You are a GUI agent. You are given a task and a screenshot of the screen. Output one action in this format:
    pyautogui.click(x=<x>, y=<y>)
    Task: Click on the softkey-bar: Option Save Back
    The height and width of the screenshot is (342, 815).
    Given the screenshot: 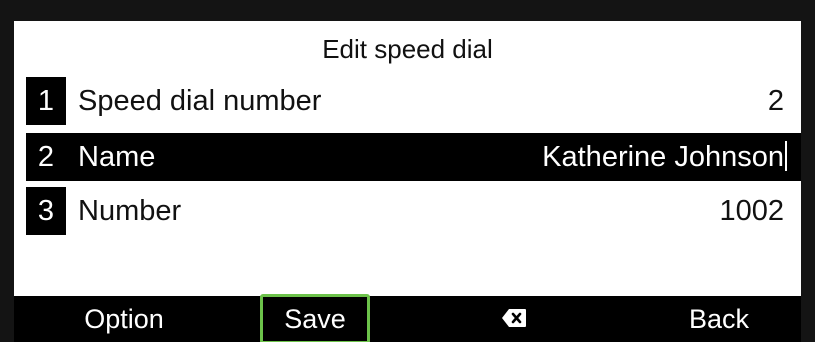 What is the action you would take?
    pyautogui.click(x=407, y=318)
    